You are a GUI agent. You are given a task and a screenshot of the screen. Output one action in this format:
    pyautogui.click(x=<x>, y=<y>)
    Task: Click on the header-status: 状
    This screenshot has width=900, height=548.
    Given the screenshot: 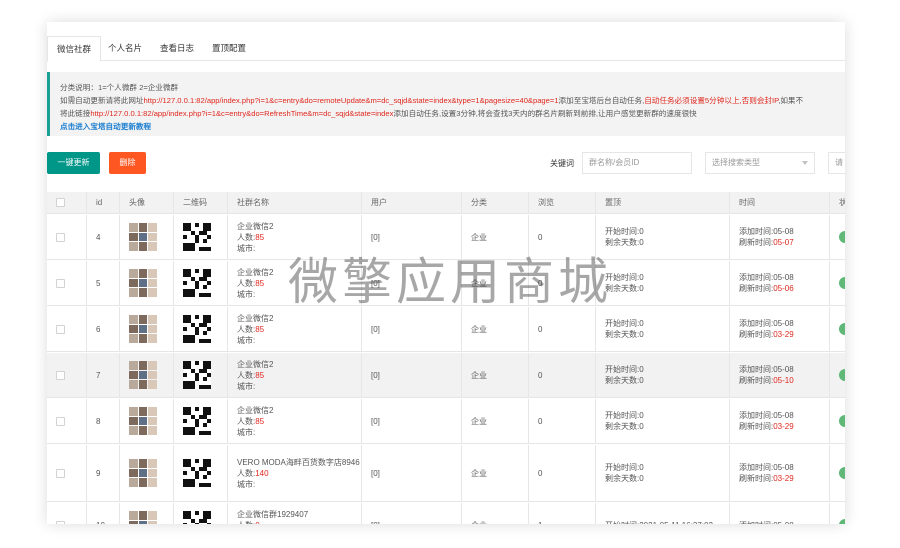 What is the action you would take?
    pyautogui.click(x=842, y=202)
    